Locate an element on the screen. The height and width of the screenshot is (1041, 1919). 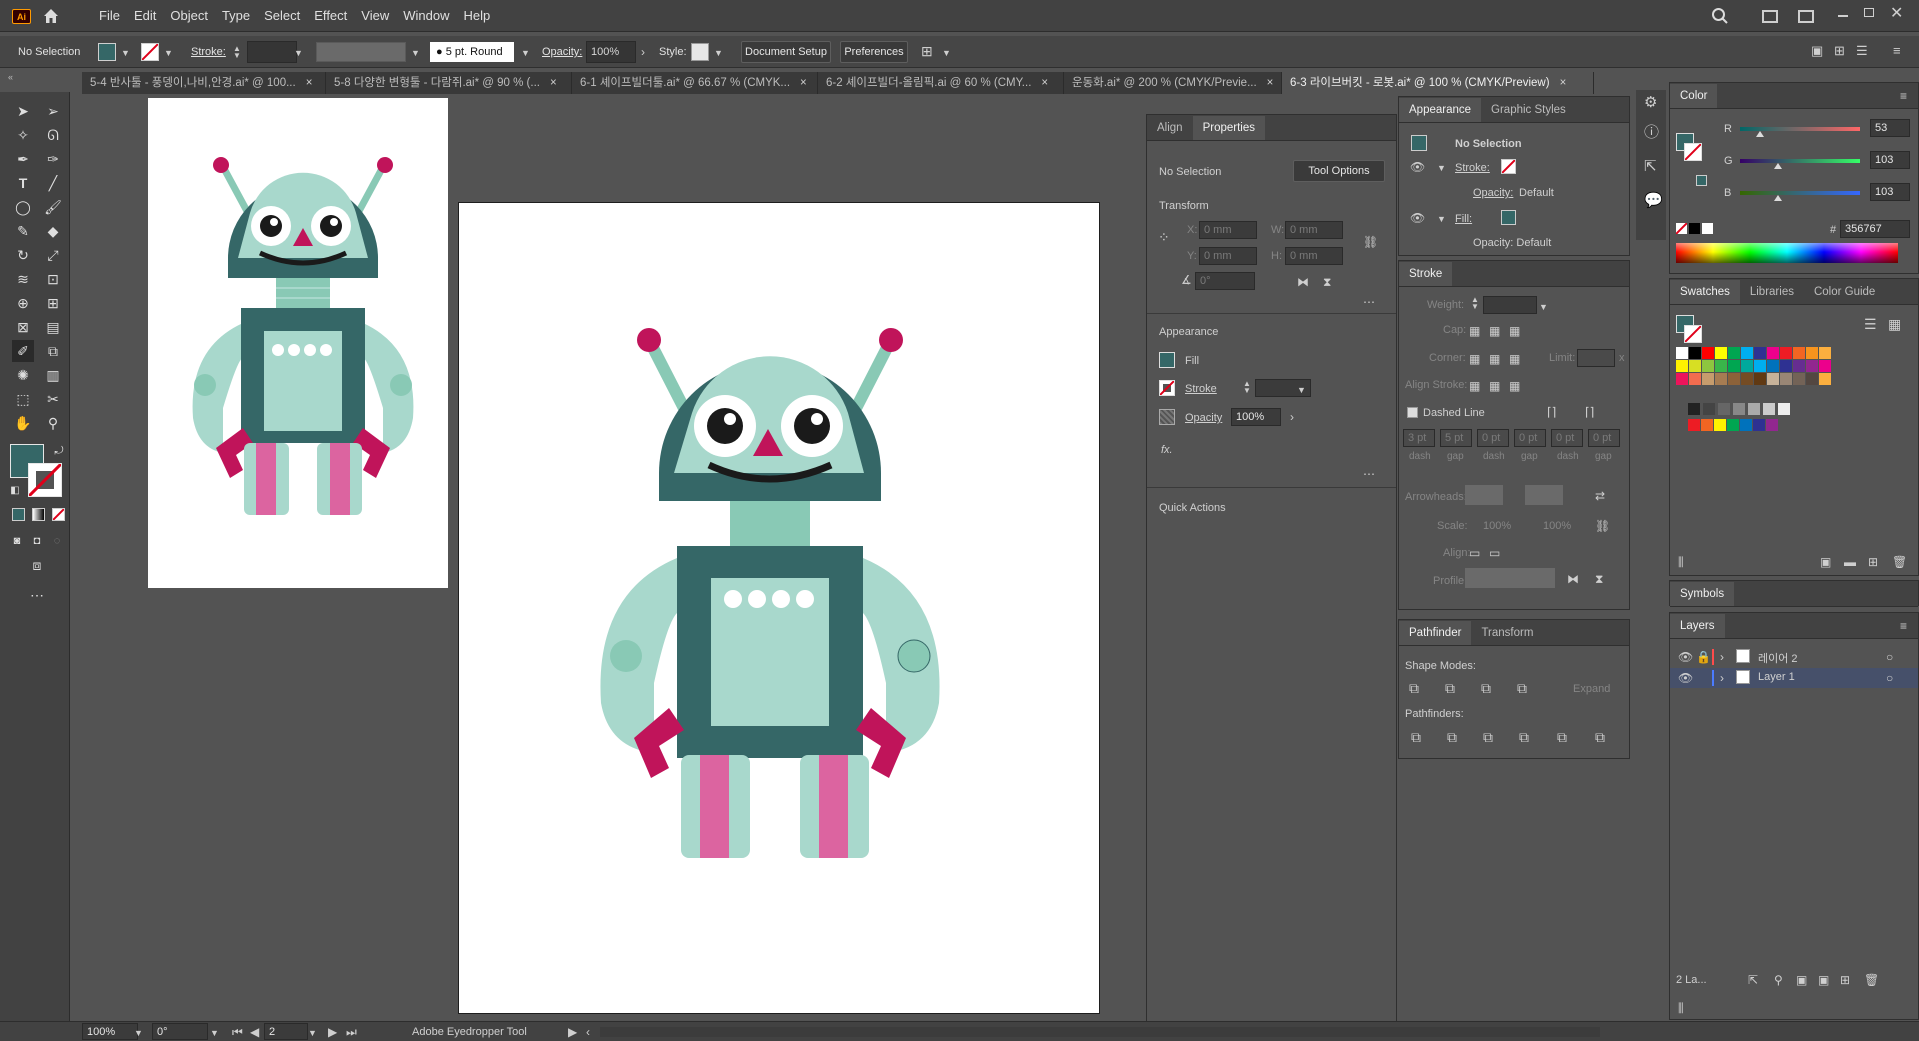
start-scale-value: 100% is located at coordinates (1497, 526).